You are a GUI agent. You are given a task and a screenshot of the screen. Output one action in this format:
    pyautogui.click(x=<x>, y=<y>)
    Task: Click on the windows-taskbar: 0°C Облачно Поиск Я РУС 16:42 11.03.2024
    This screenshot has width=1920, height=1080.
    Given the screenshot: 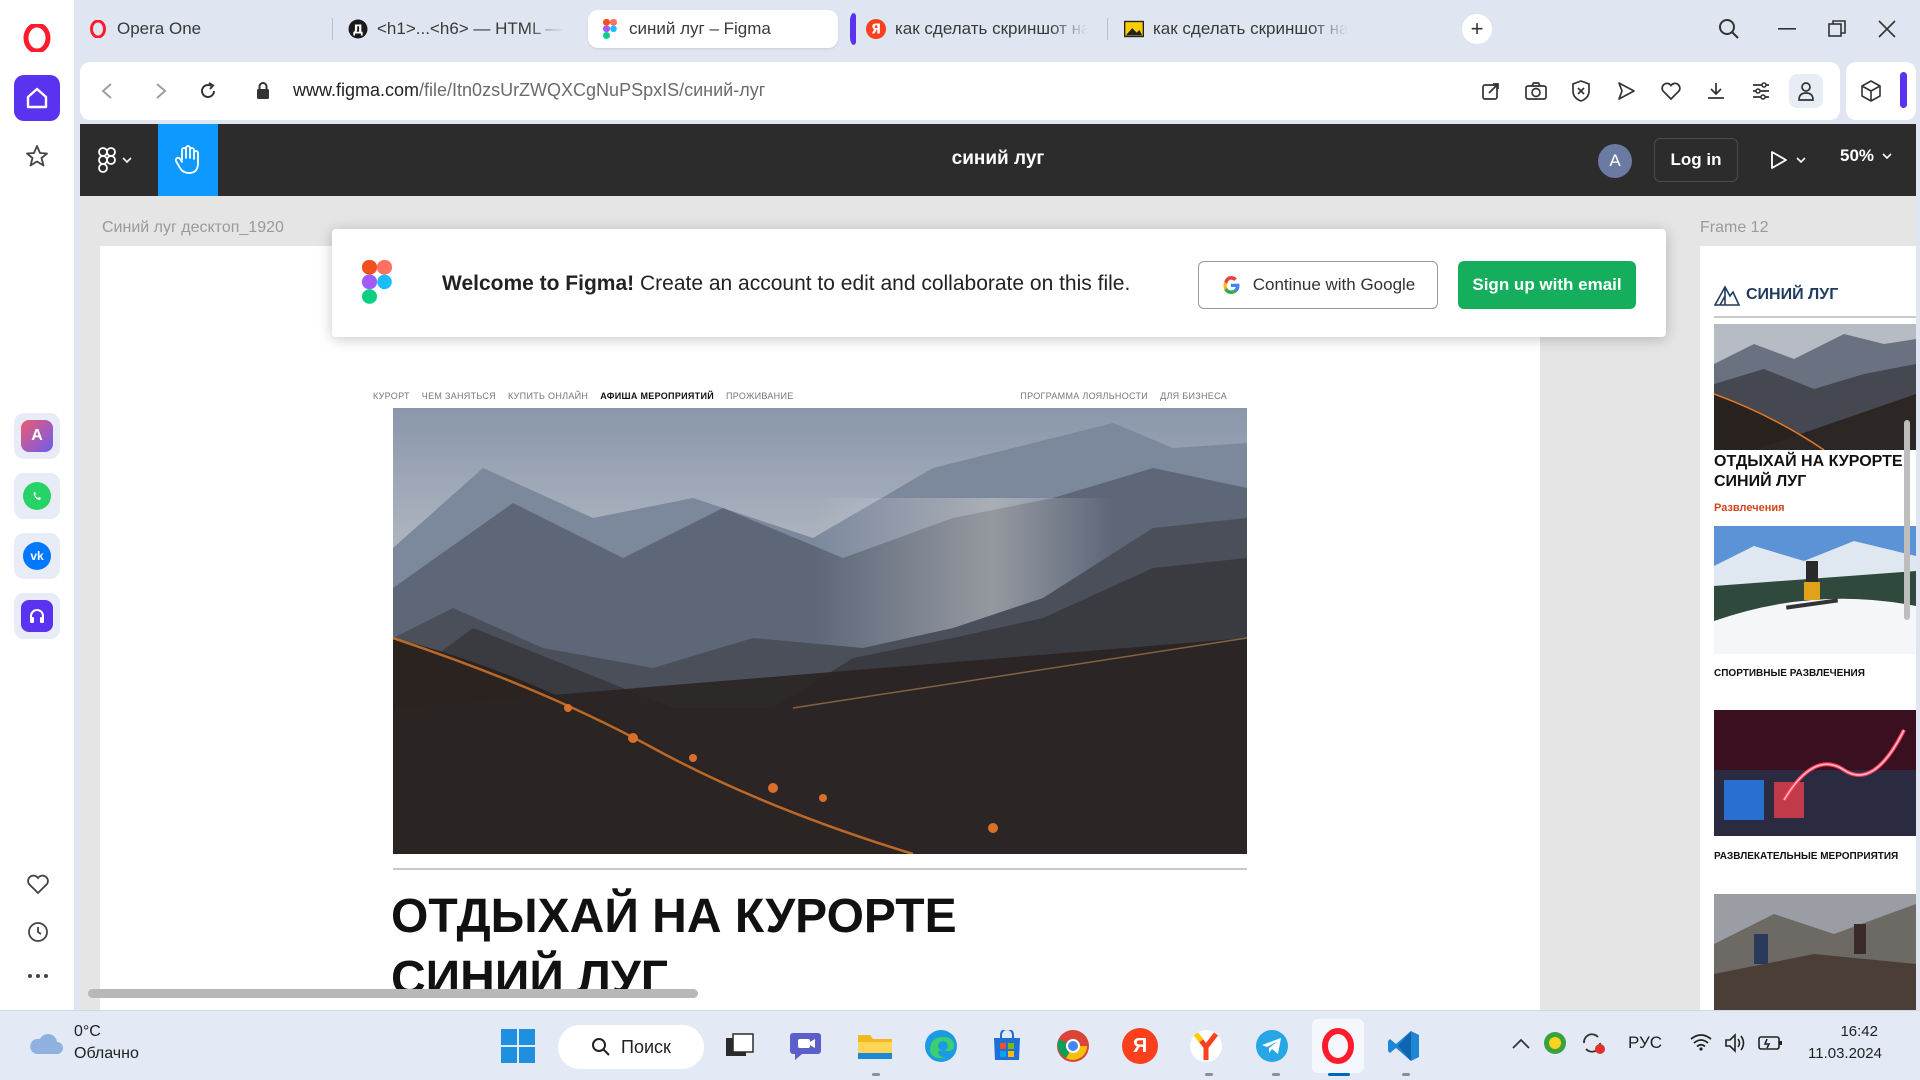 What is the action you would take?
    pyautogui.click(x=960, y=1045)
    